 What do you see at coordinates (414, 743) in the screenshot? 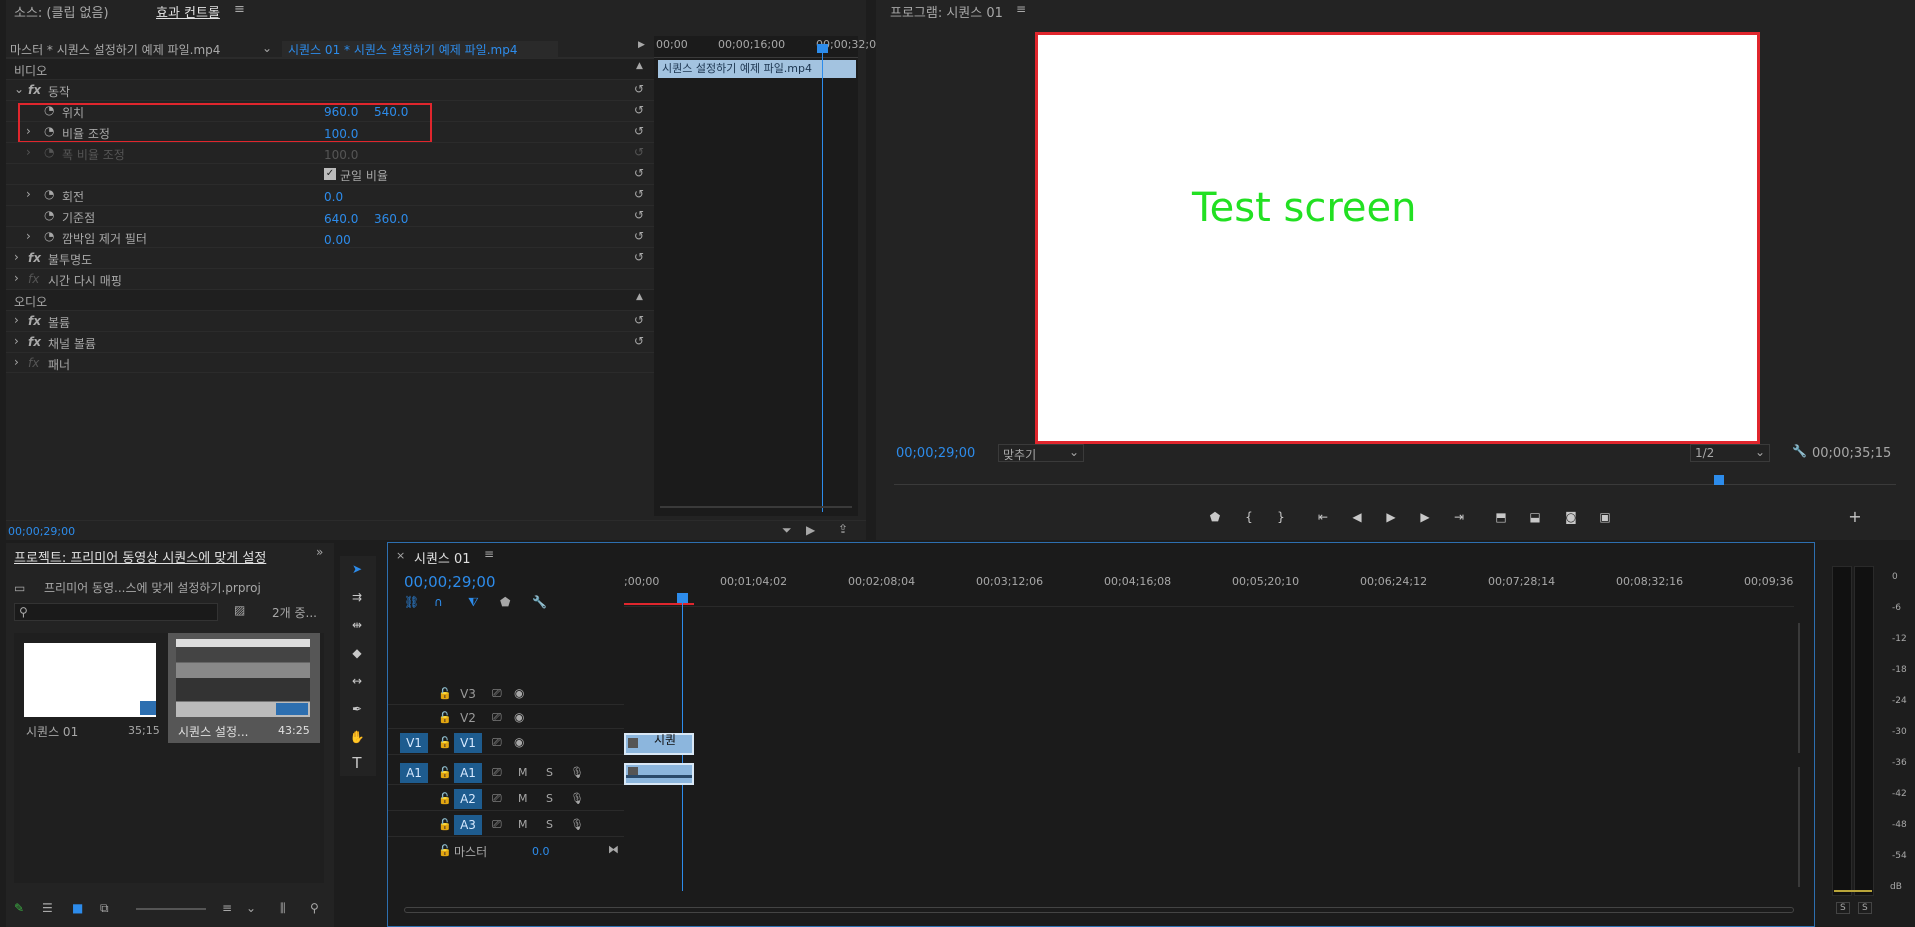
I see `source-patch-v1: V1` at bounding box center [414, 743].